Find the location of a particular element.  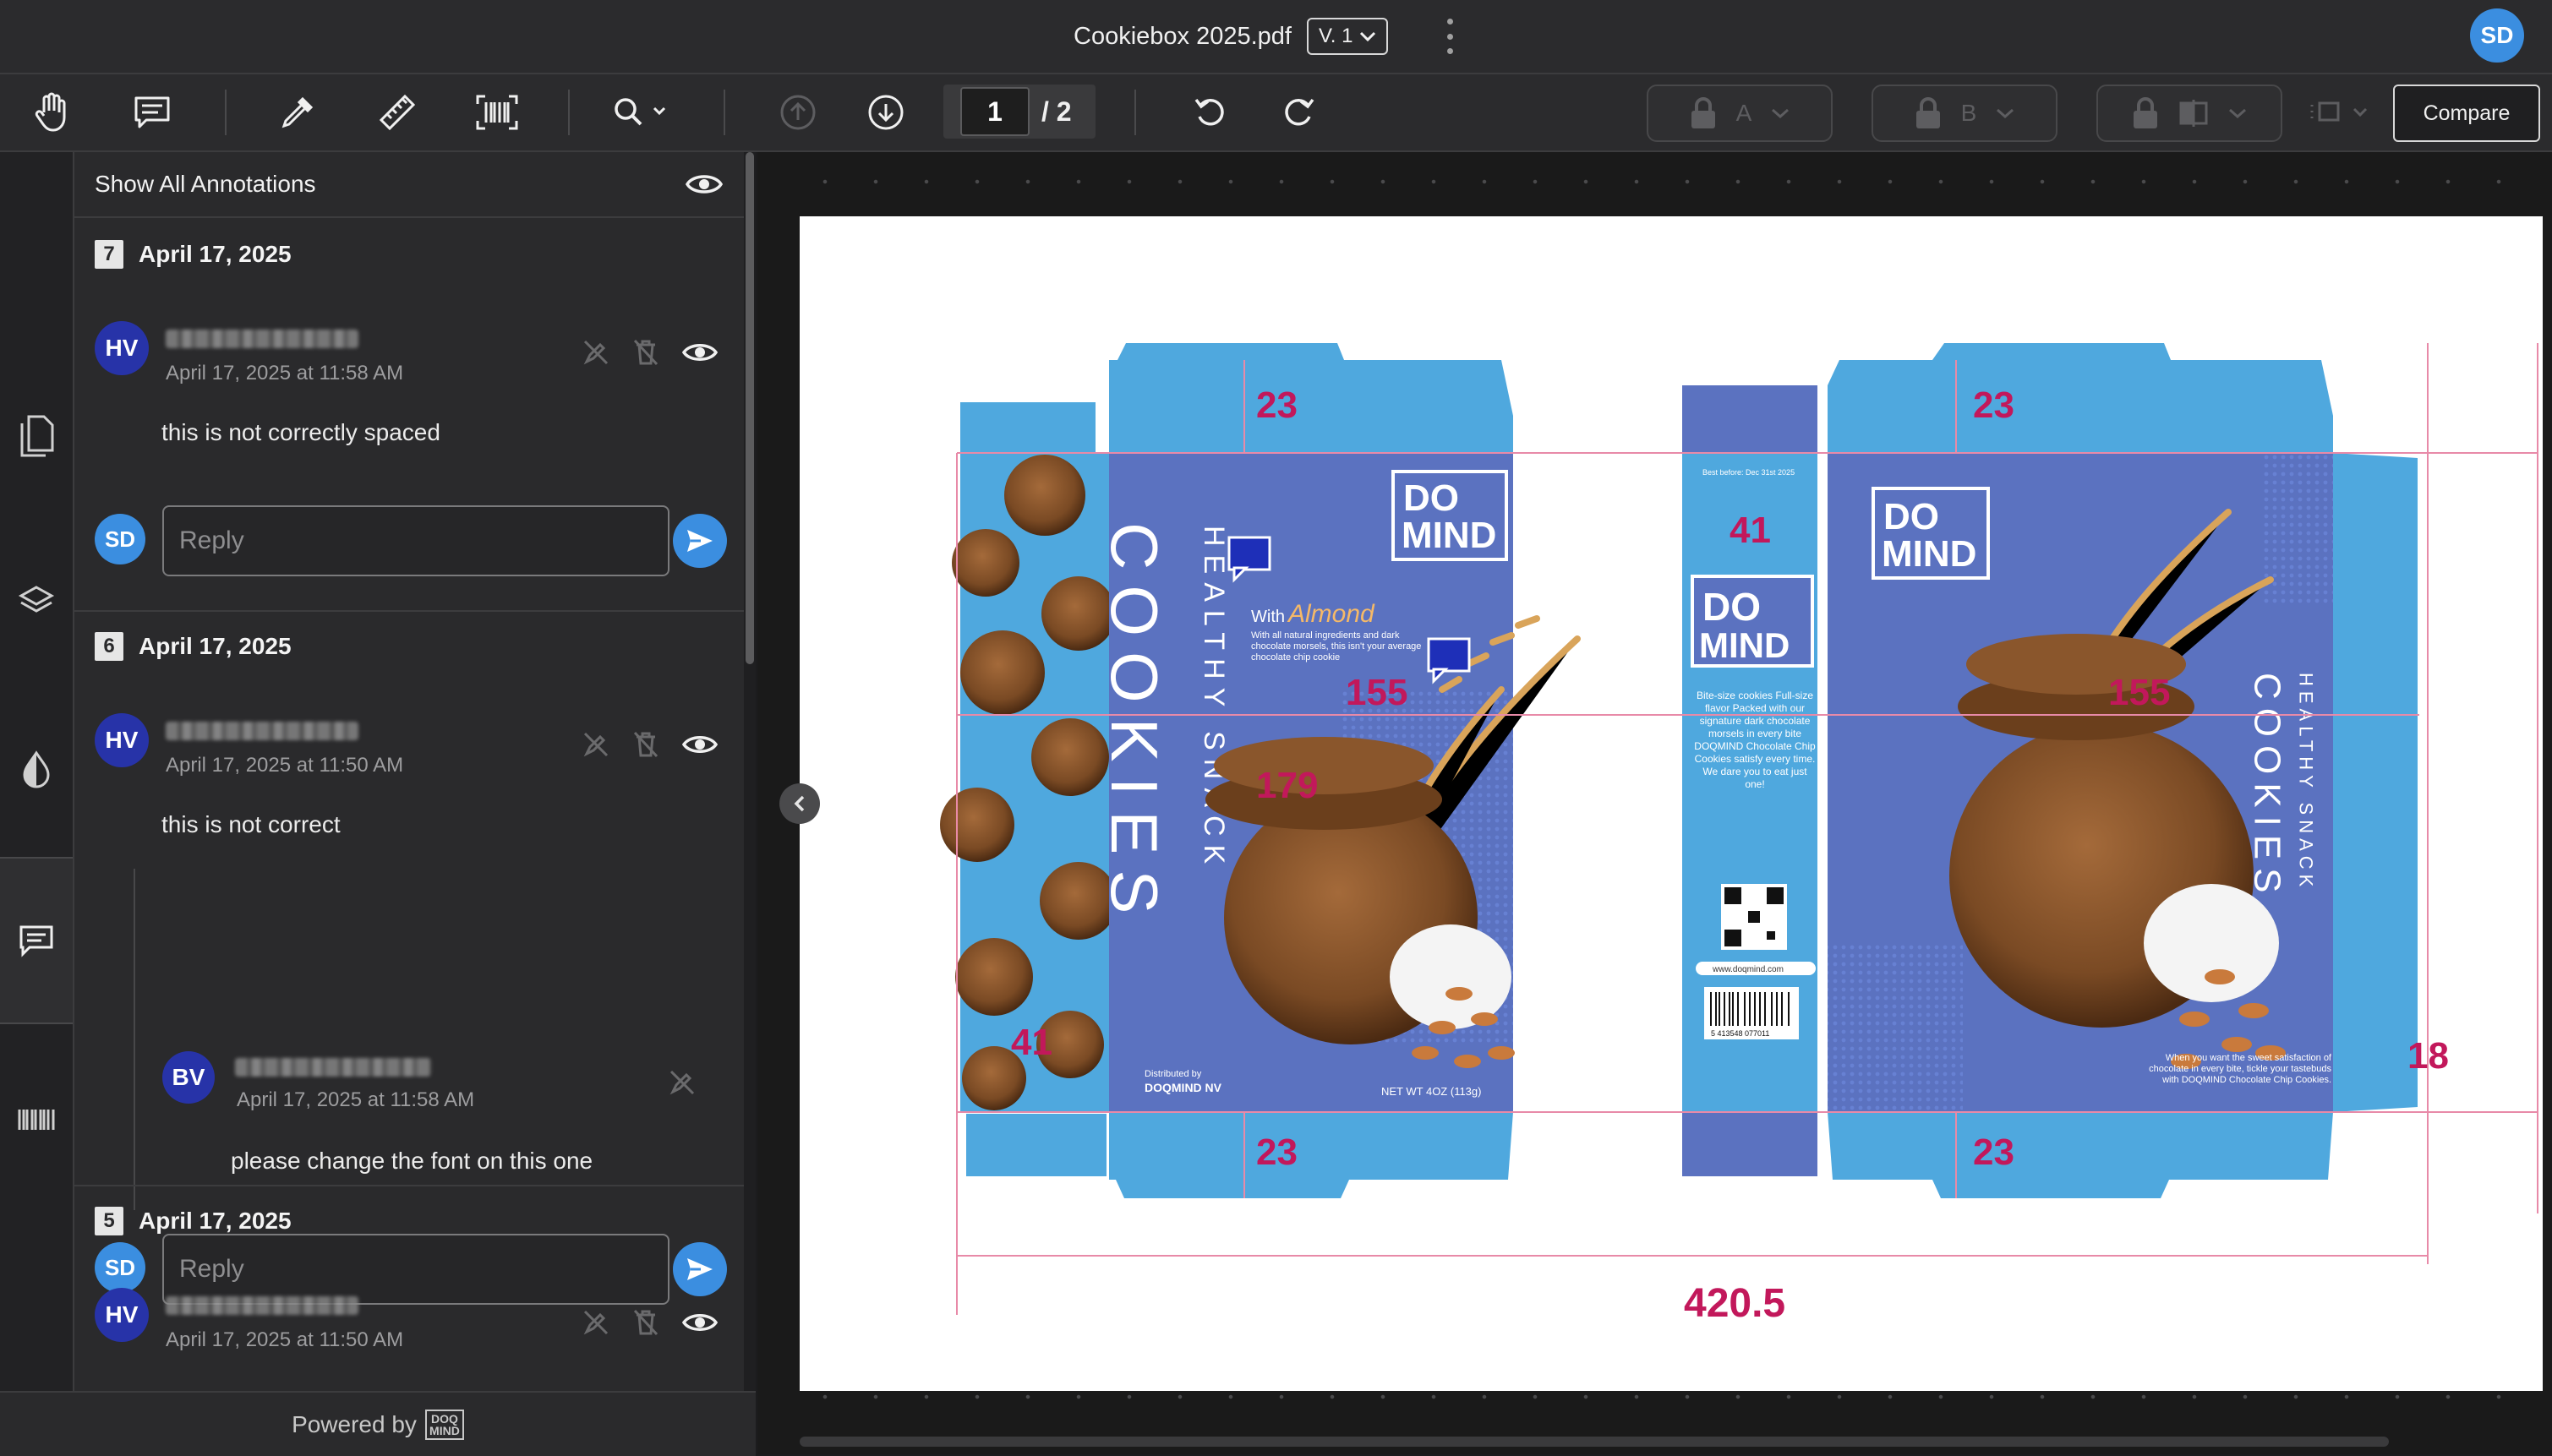

reply-author-avatar: BV is located at coordinates (188, 1077).